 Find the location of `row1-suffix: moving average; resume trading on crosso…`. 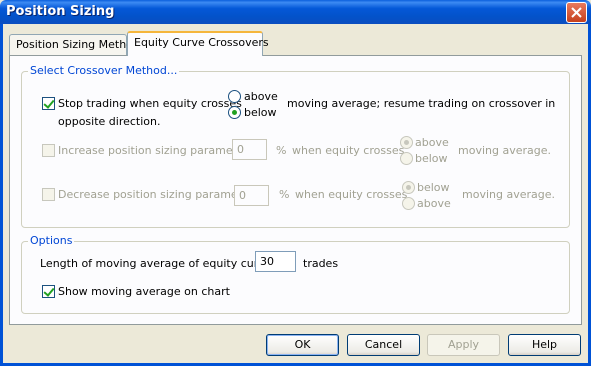

row1-suffix: moving average; resume trading on crosso… is located at coordinates (421, 103).